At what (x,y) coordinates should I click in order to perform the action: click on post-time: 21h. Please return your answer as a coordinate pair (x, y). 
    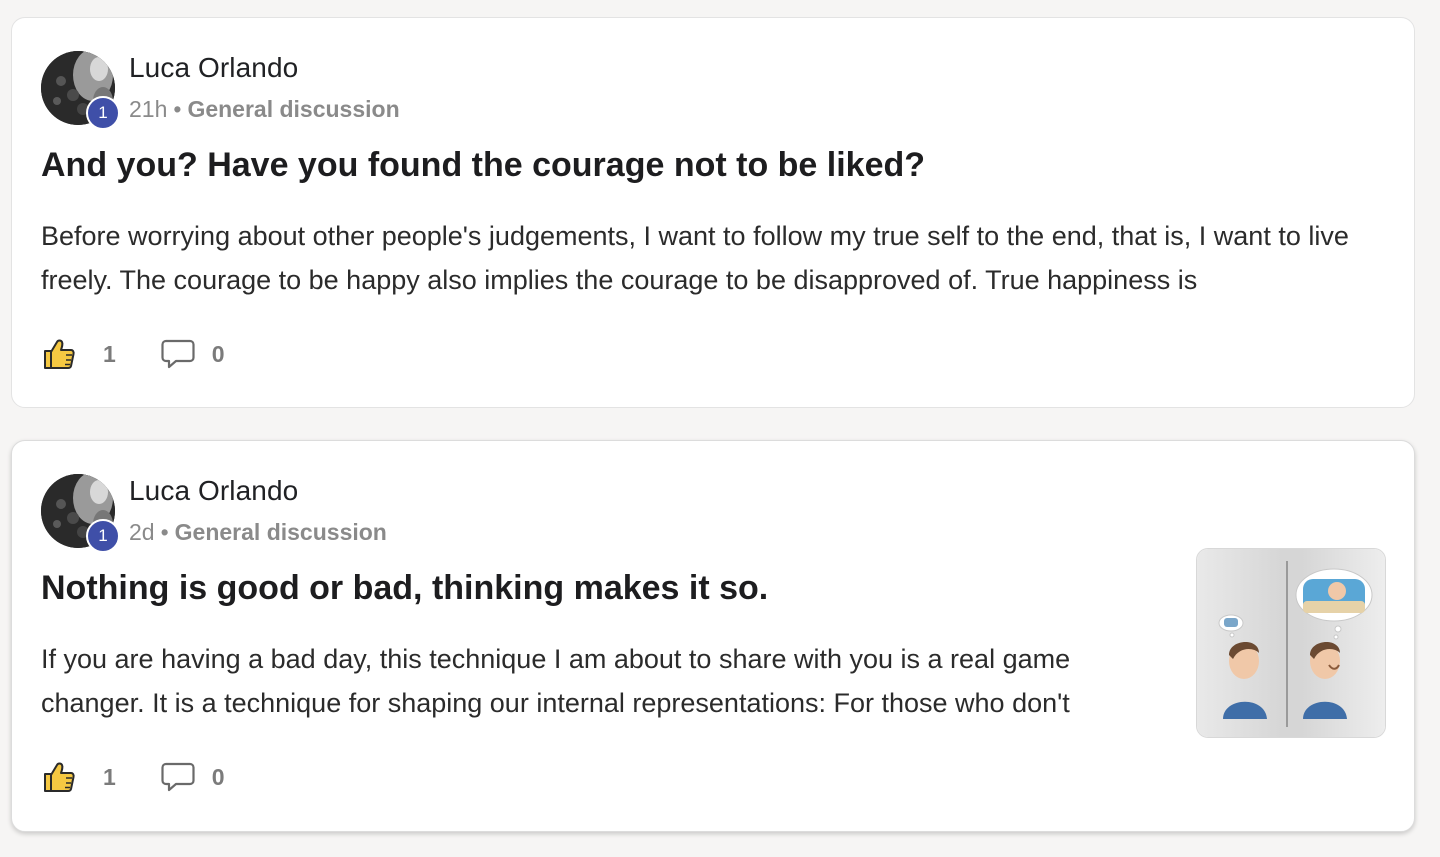
    Looking at the image, I should click on (148, 109).